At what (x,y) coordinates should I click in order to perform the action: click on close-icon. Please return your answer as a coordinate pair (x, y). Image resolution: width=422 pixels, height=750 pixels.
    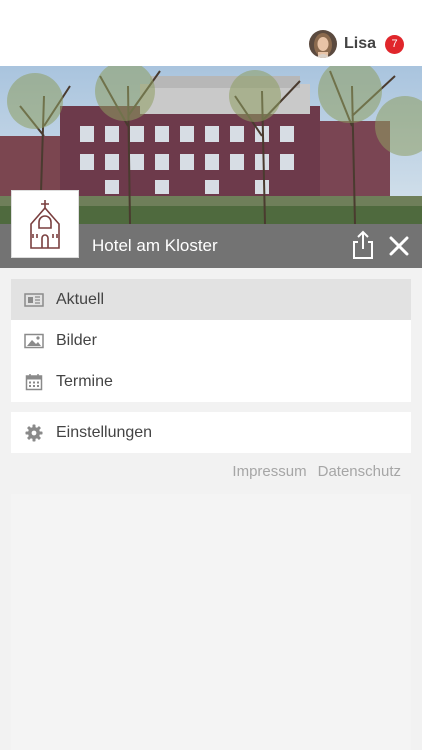
    Looking at the image, I should click on (399, 246).